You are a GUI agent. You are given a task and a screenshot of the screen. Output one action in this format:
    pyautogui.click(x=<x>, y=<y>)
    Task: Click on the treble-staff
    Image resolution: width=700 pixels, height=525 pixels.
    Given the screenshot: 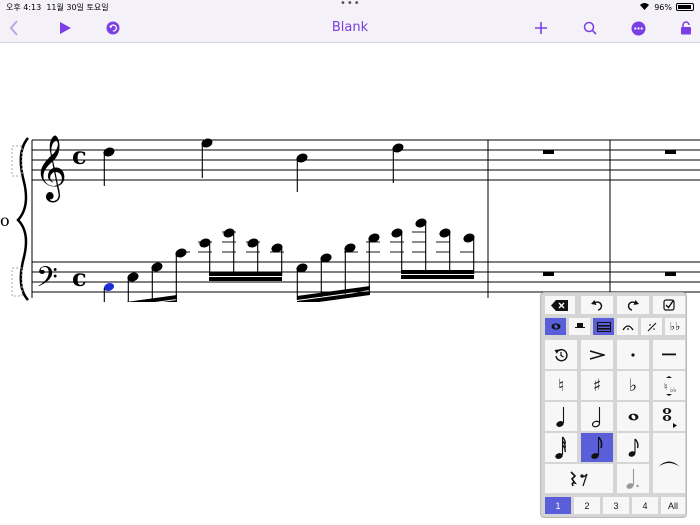 What is the action you would take?
    pyautogui.click(x=366, y=160)
    